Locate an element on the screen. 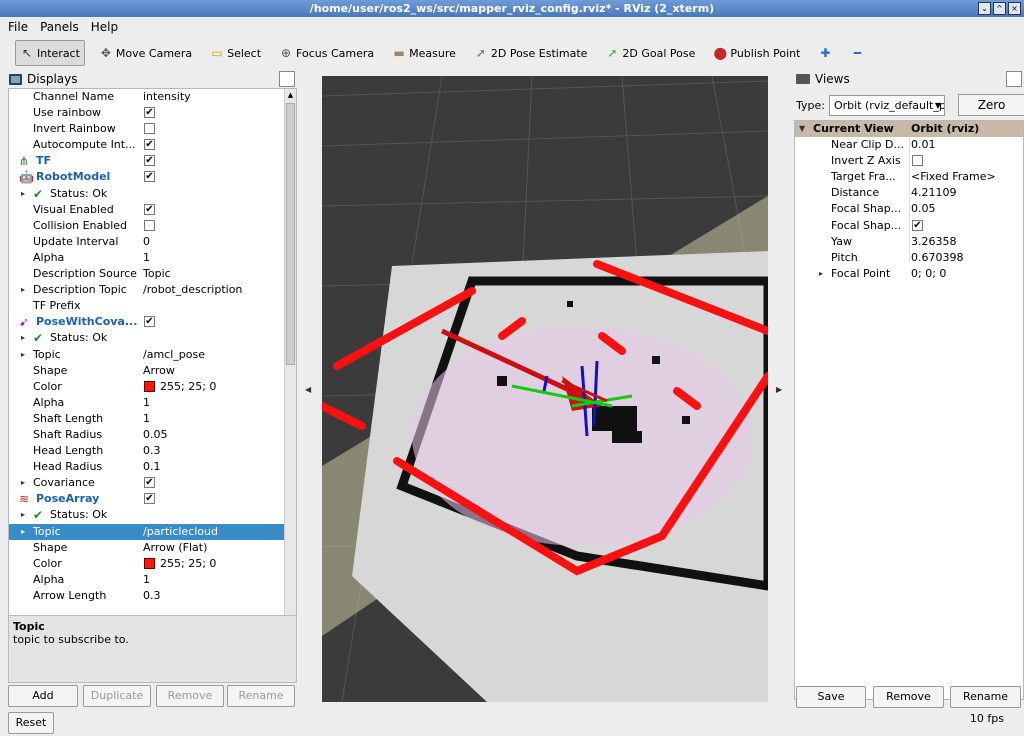  minimize-button: ⌄ is located at coordinates (984, 8).